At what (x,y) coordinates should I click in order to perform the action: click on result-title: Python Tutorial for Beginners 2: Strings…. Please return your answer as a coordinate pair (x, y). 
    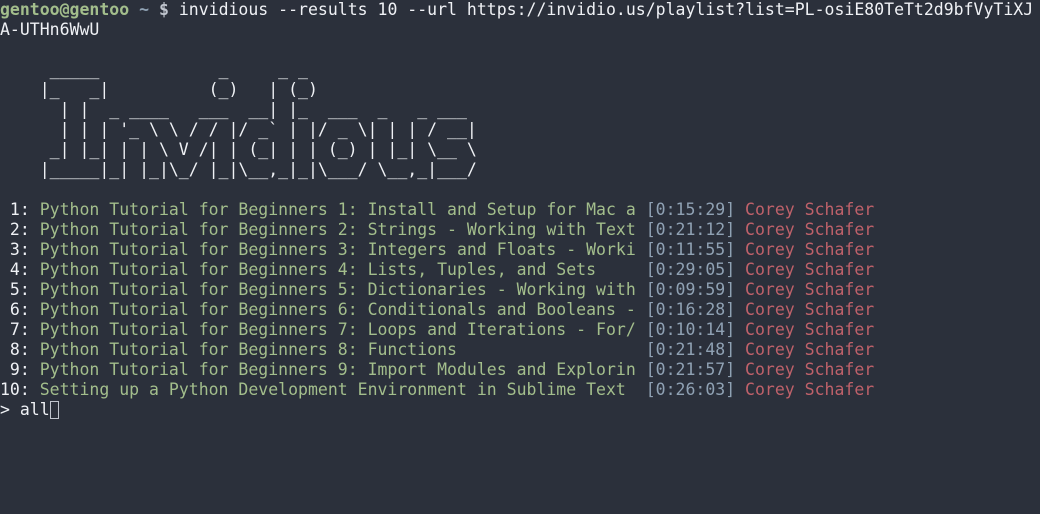
    Looking at the image, I should click on (337, 229).